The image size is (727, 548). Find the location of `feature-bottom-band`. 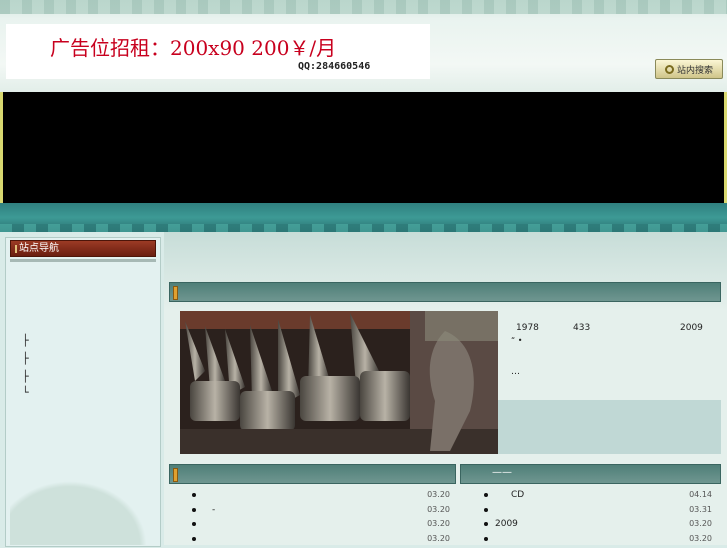

feature-bottom-band is located at coordinates (609, 427).